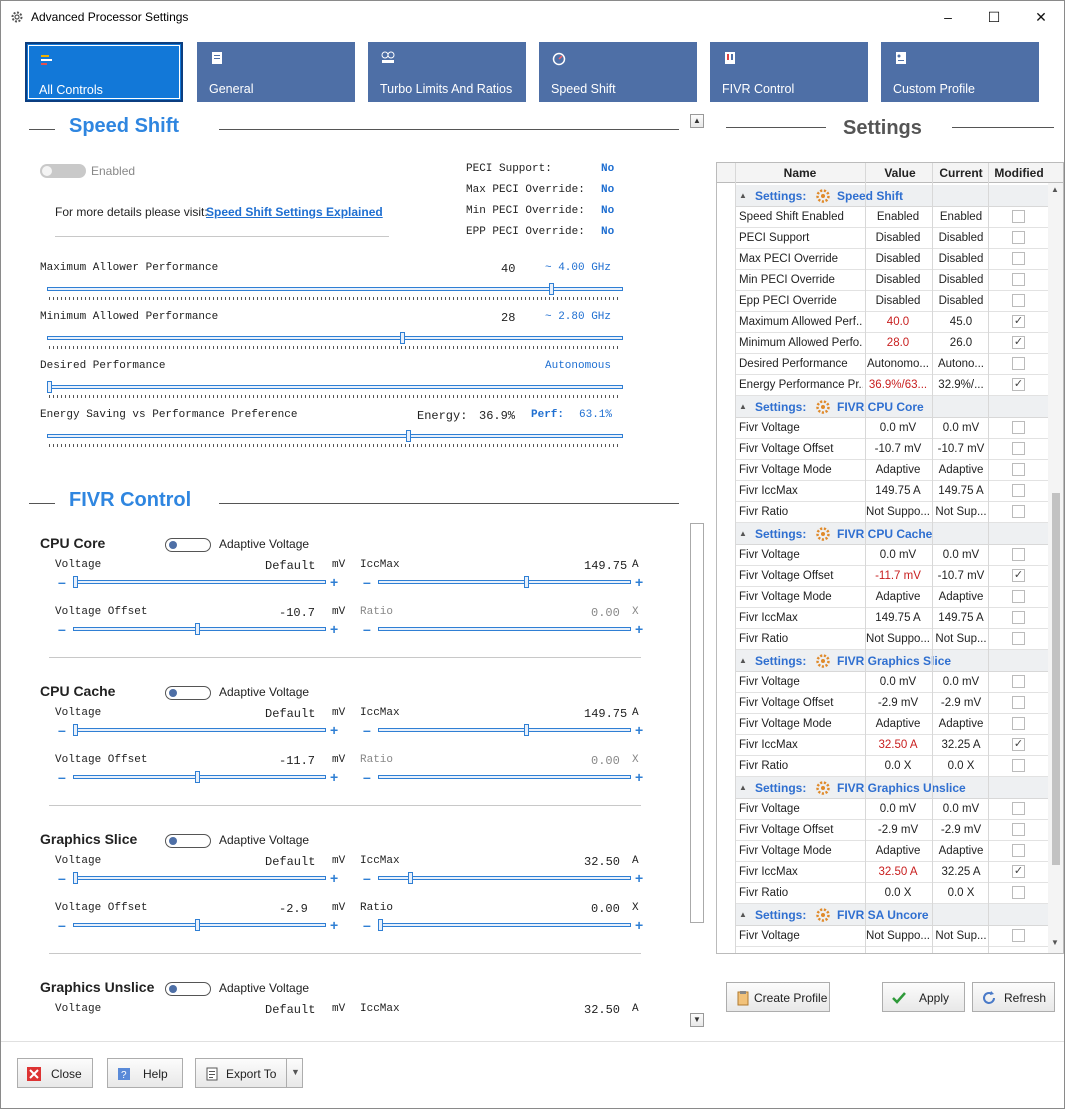 The width and height of the screenshot is (1065, 1109). Describe the element at coordinates (891, 661) in the screenshot. I see `settings-group-header: ▲ Settings: FIVR Graphics Slice` at that location.